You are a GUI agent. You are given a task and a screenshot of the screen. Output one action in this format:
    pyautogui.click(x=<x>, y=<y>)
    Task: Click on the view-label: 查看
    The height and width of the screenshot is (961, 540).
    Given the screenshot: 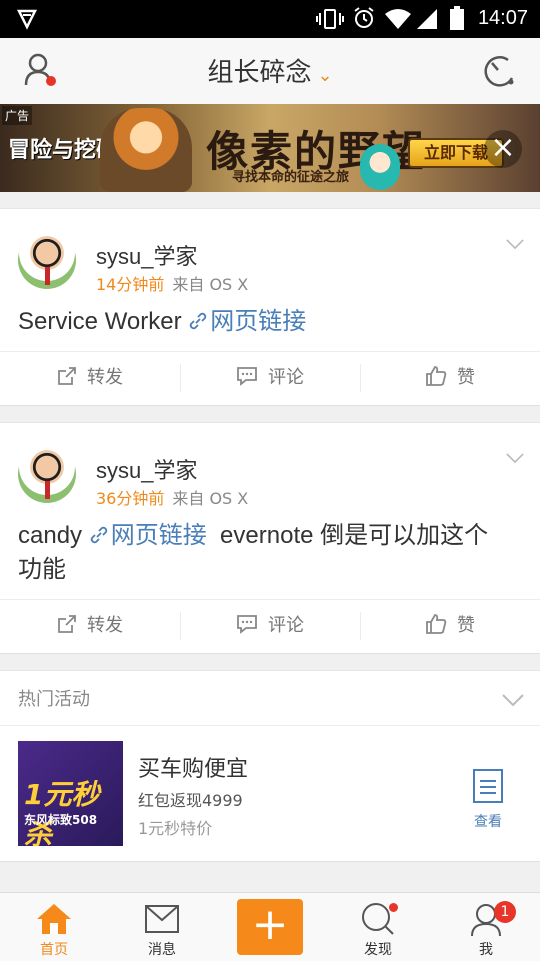 What is the action you would take?
    pyautogui.click(x=488, y=822)
    